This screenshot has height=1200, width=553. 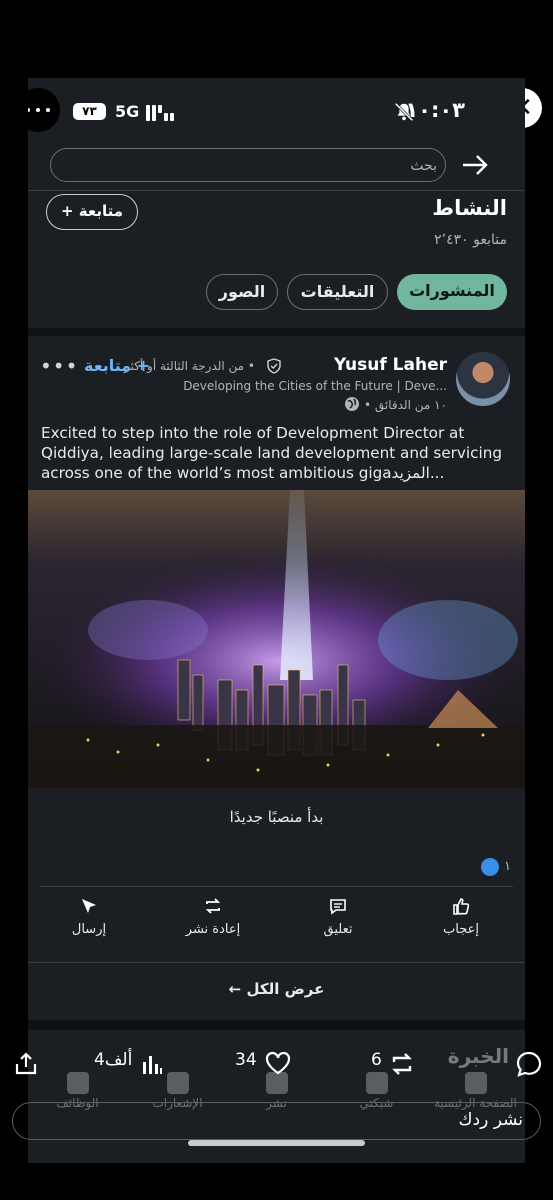 What do you see at coordinates (242, 292) in the screenshot?
I see `tab-photos: الصور` at bounding box center [242, 292].